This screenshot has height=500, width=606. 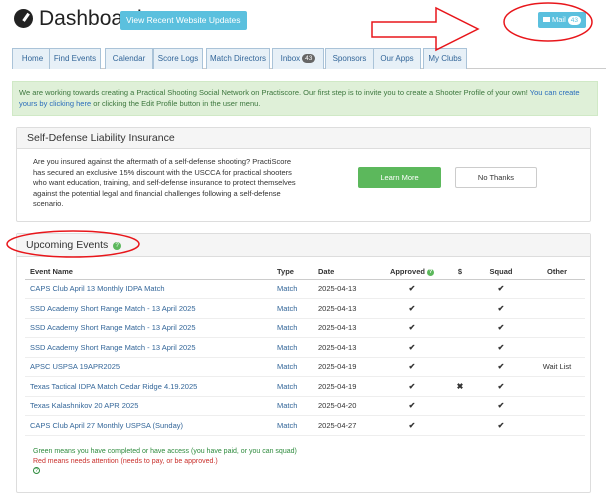 I want to click on learn-more-button: Learn More, so click(x=399, y=177).